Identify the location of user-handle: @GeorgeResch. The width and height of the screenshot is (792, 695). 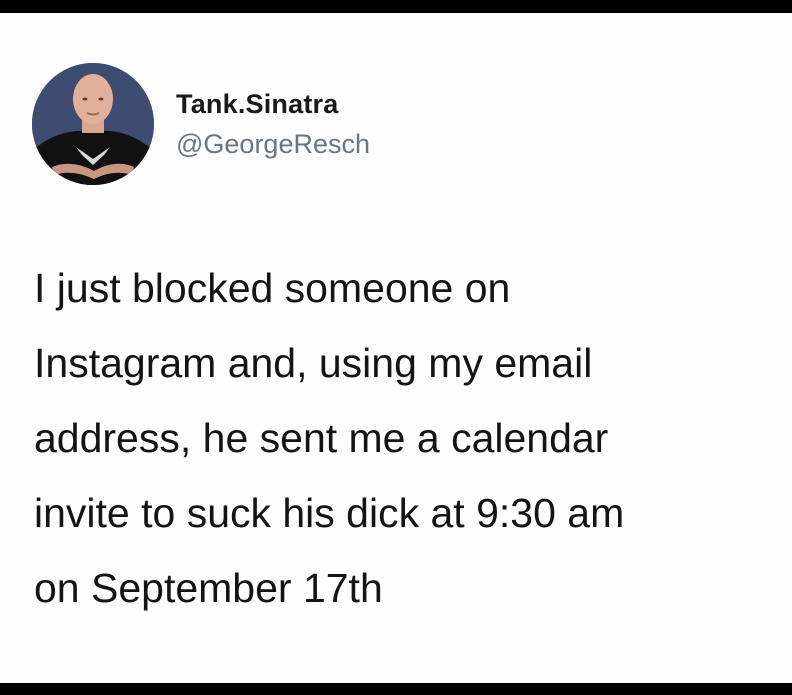
(273, 144).